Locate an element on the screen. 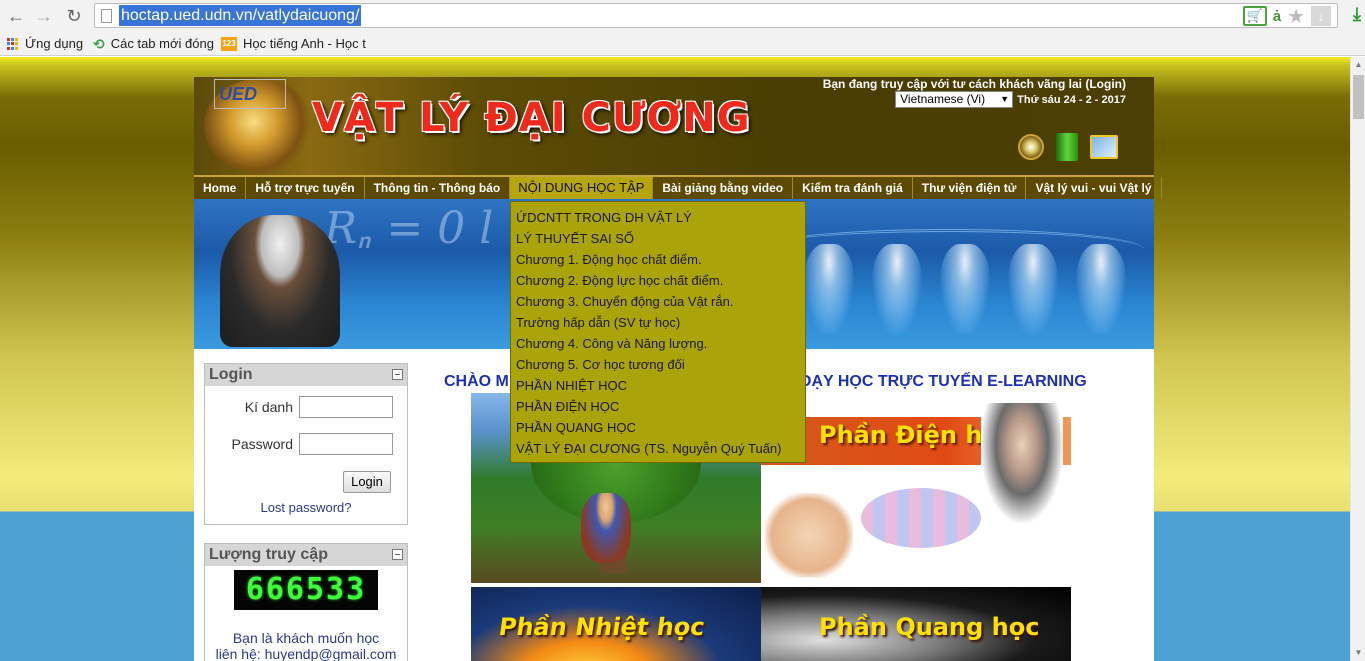 This screenshot has width=1365, height=661. dropdown-item: LÝ THUYẾT SAI SỐ is located at coordinates (658, 238).